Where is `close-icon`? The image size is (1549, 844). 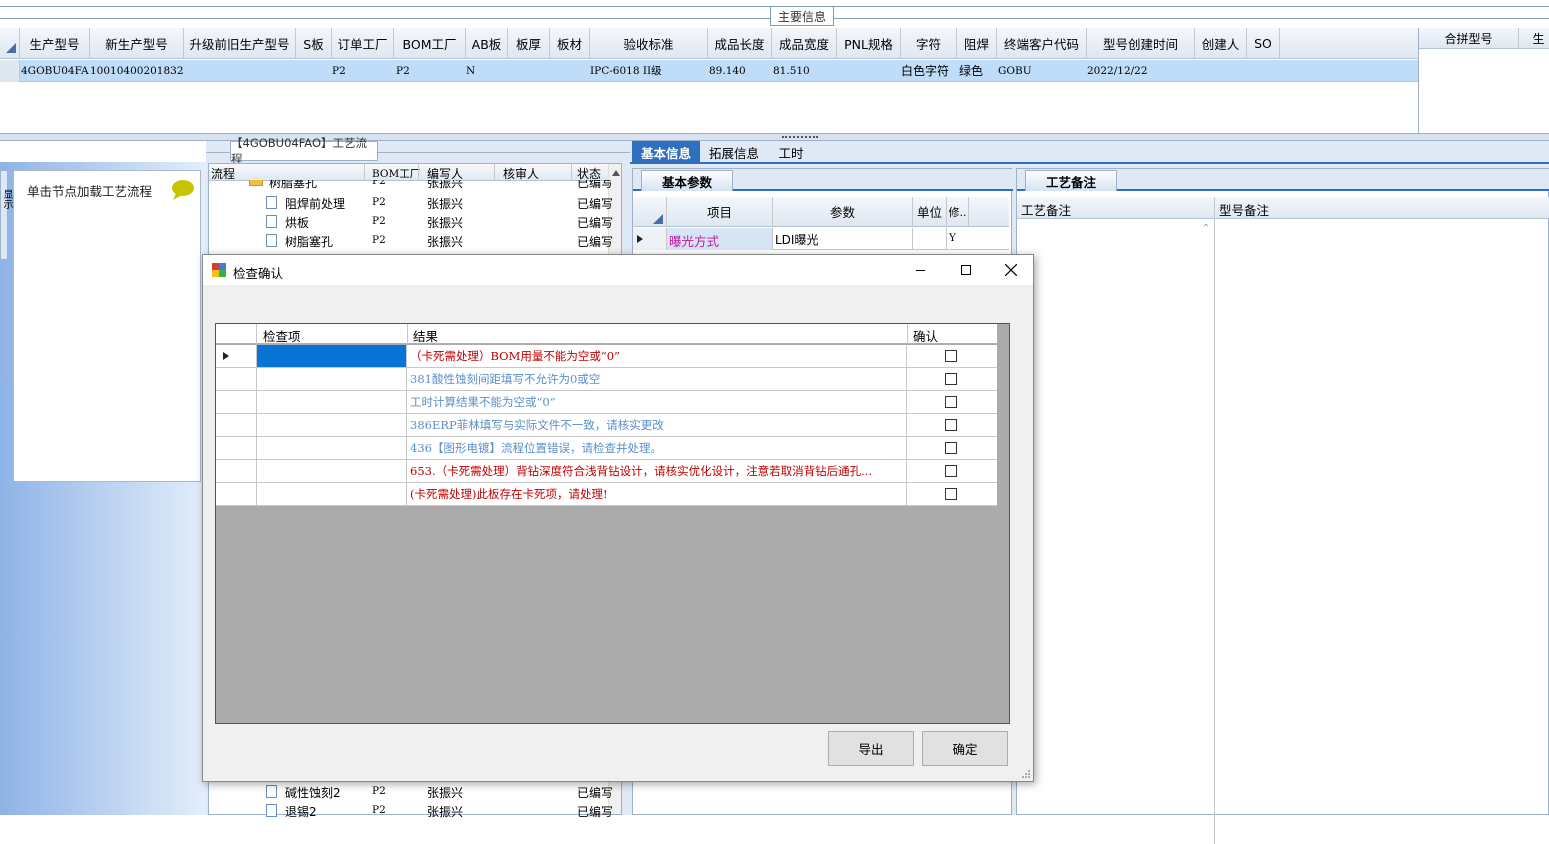 close-icon is located at coordinates (1011, 270).